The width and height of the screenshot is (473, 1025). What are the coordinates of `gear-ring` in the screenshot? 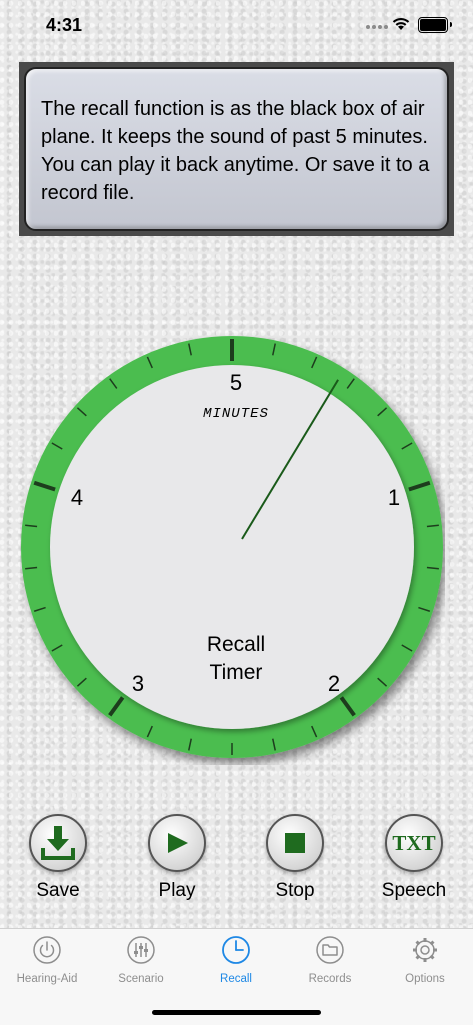 It's located at (425, 950).